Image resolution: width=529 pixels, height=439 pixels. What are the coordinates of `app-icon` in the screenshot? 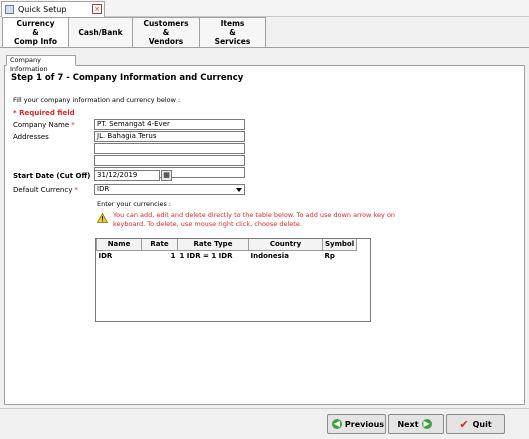 It's located at (9, 9).